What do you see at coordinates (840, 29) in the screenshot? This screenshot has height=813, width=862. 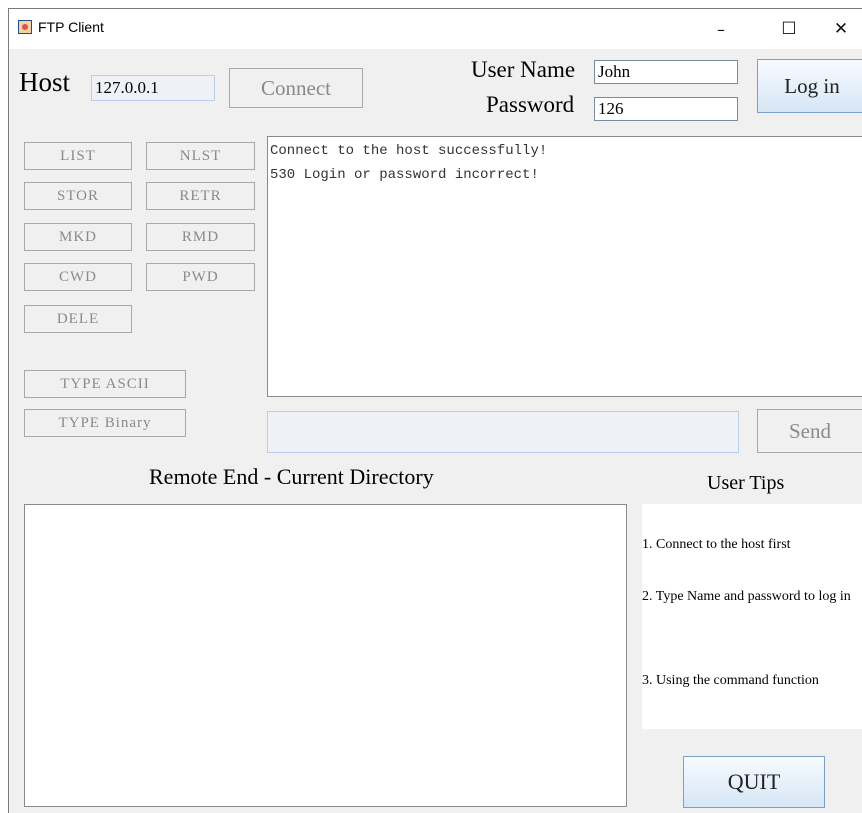 I see `close-button: ✕` at bounding box center [840, 29].